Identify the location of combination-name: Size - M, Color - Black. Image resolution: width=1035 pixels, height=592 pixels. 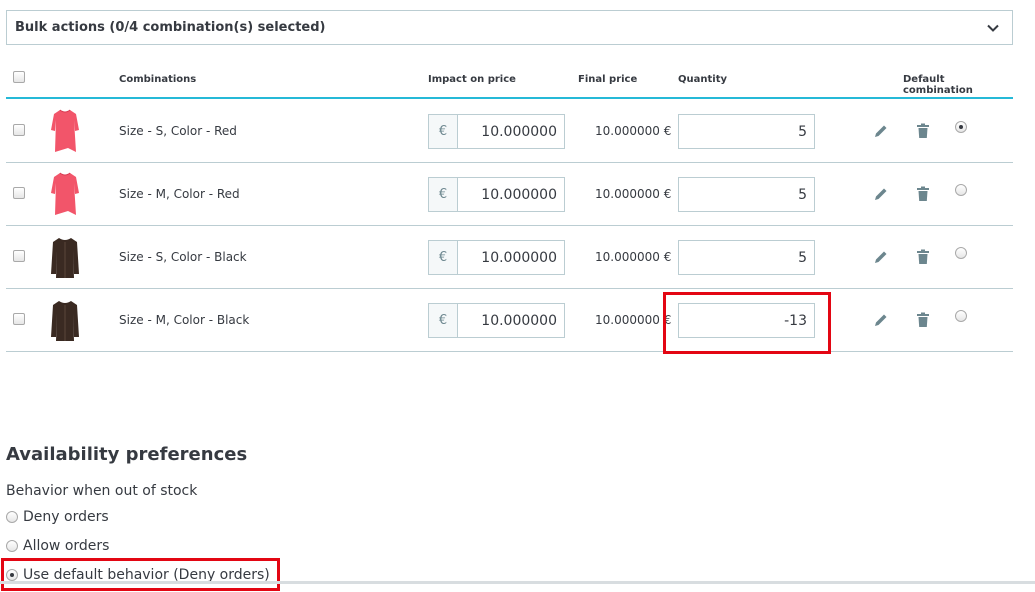
(184, 320).